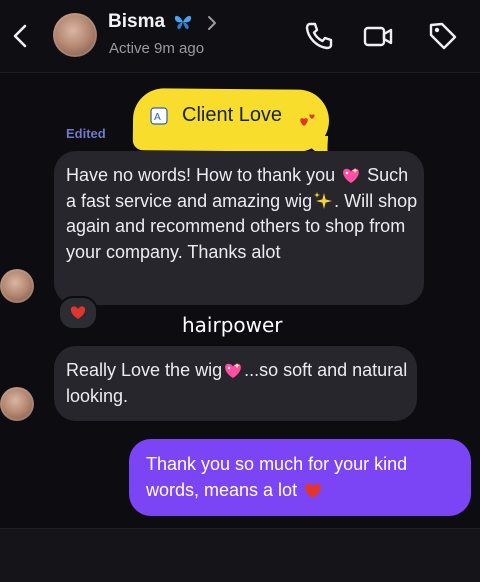 The width and height of the screenshot is (480, 582). I want to click on message-reaction, so click(78, 313).